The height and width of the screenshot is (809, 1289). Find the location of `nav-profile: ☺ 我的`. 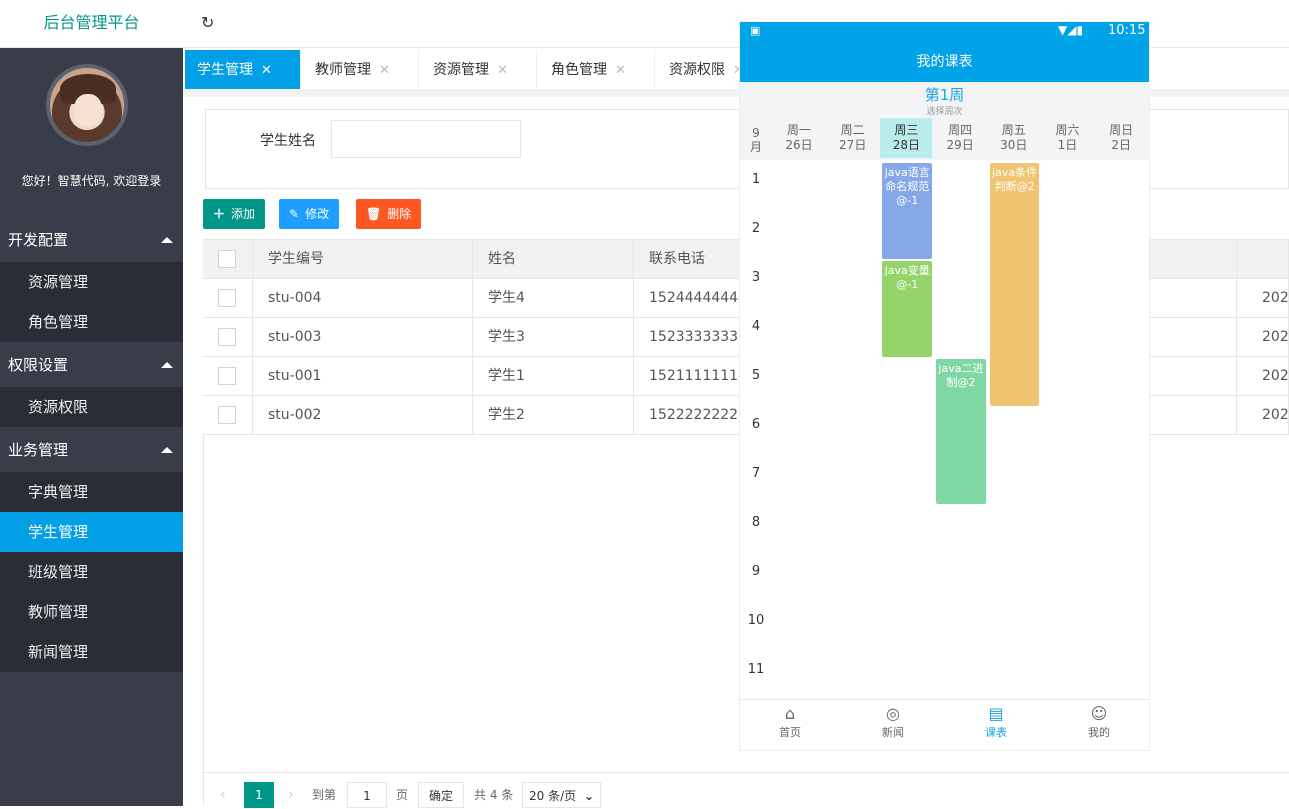

nav-profile: ☺ 我的 is located at coordinates (1099, 722).